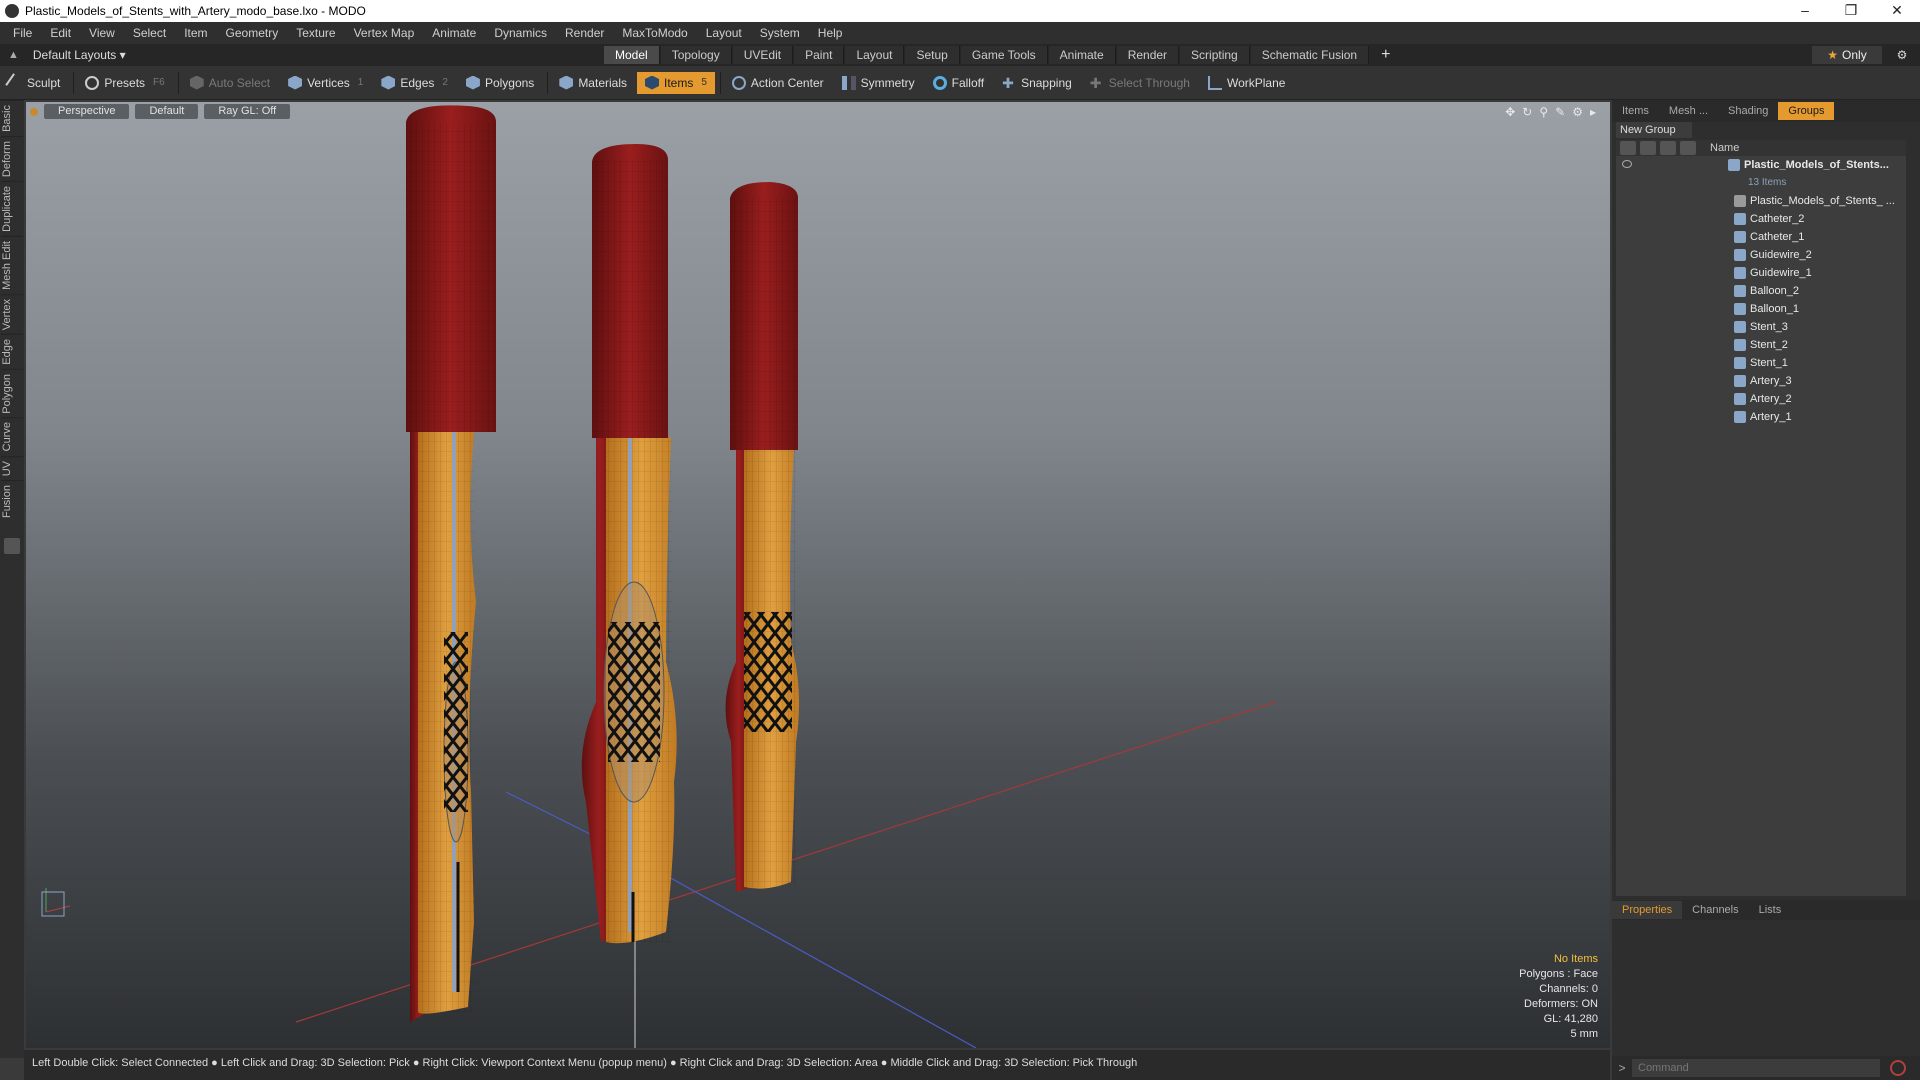 The height and width of the screenshot is (1080, 1920). Describe the element at coordinates (778, 83) in the screenshot. I see `action-center-button: Action Center` at that location.